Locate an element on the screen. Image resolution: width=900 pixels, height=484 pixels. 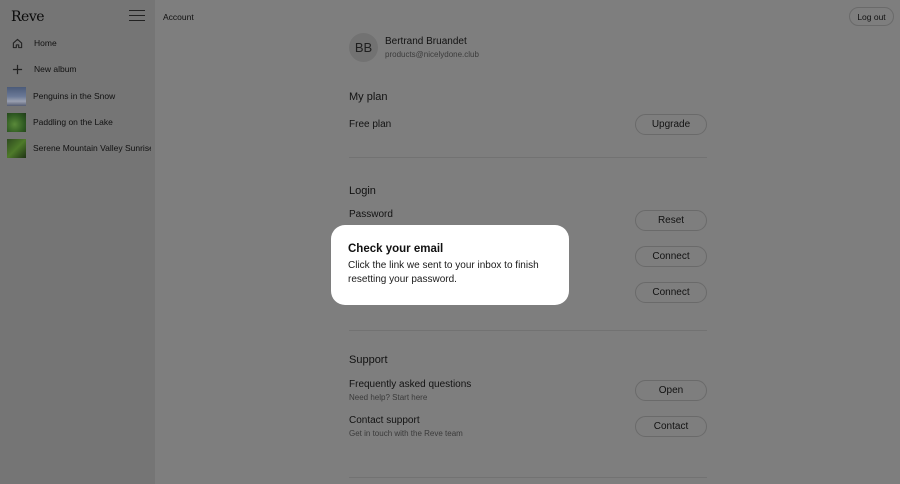
reset-password-button: Reset is located at coordinates (671, 220).